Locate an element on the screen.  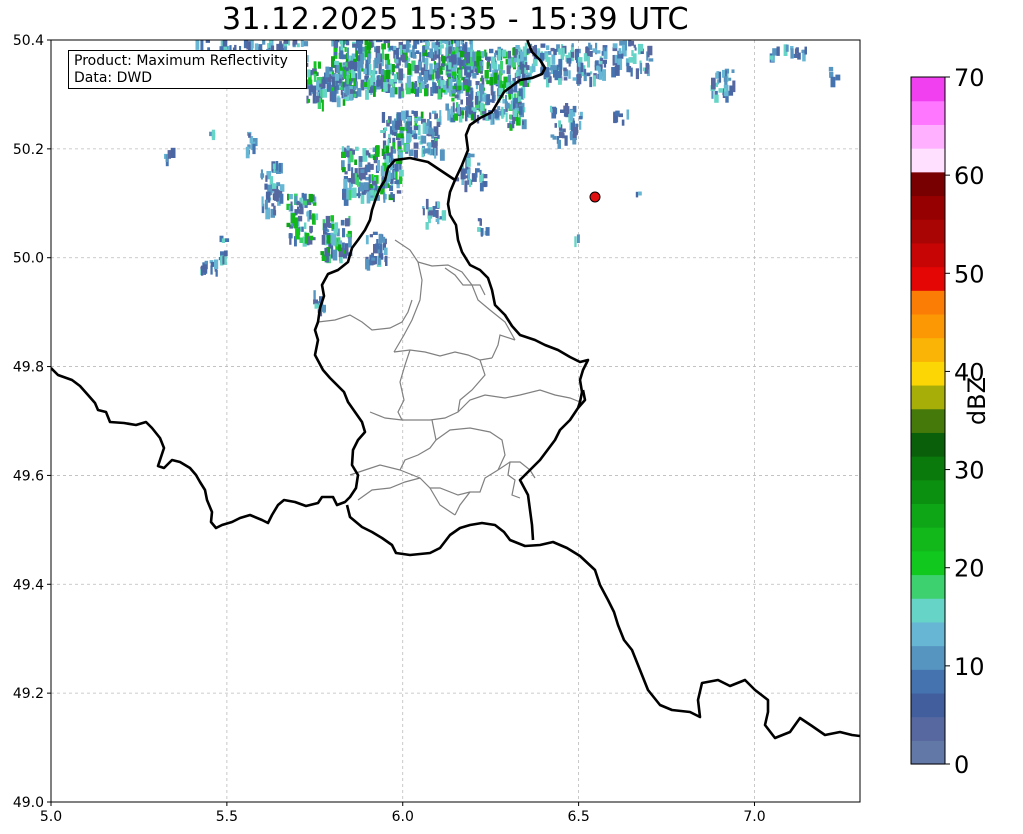
info-box: Product: Maximum Reflectivity Data: DWD is located at coordinates (187, 69).